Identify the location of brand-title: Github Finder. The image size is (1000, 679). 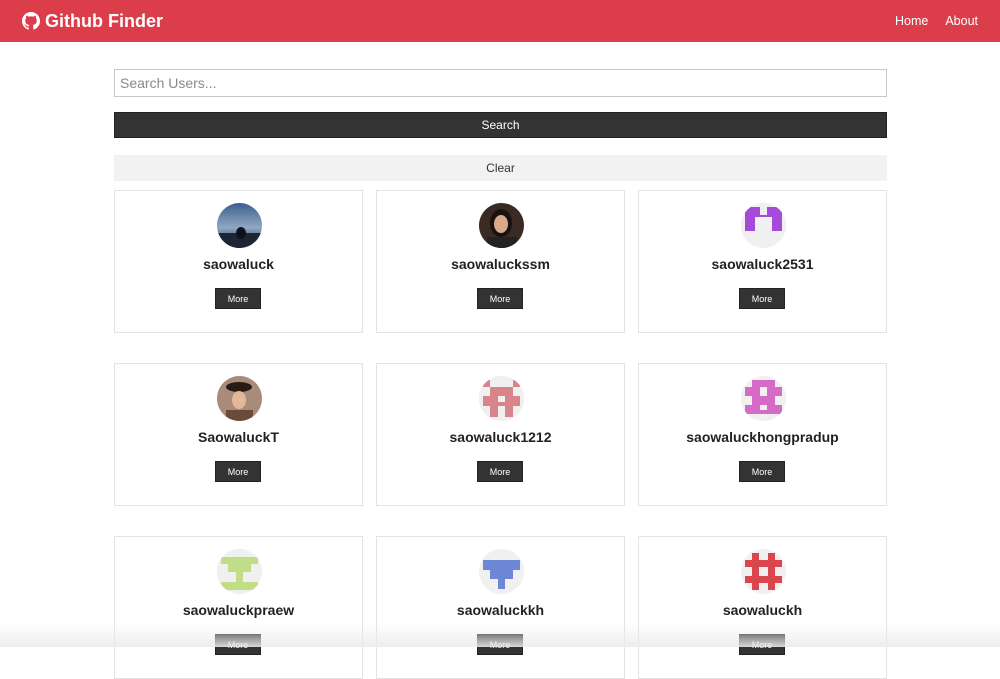
(104, 20).